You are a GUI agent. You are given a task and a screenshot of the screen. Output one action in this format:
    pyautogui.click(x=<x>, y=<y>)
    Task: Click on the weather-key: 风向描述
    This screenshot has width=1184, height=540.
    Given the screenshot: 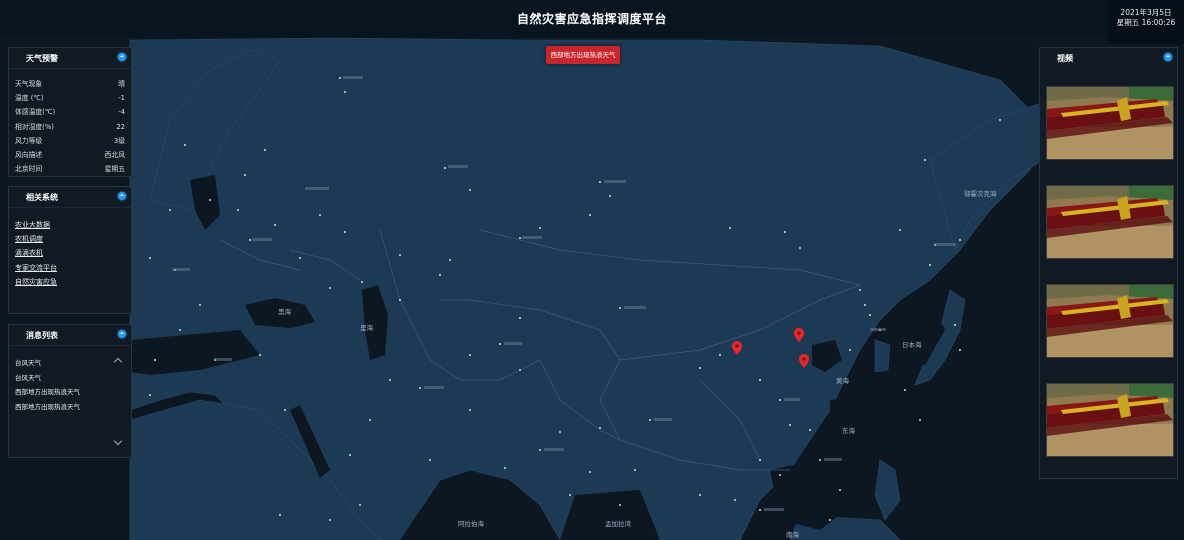 What is the action you would take?
    pyautogui.click(x=29, y=154)
    